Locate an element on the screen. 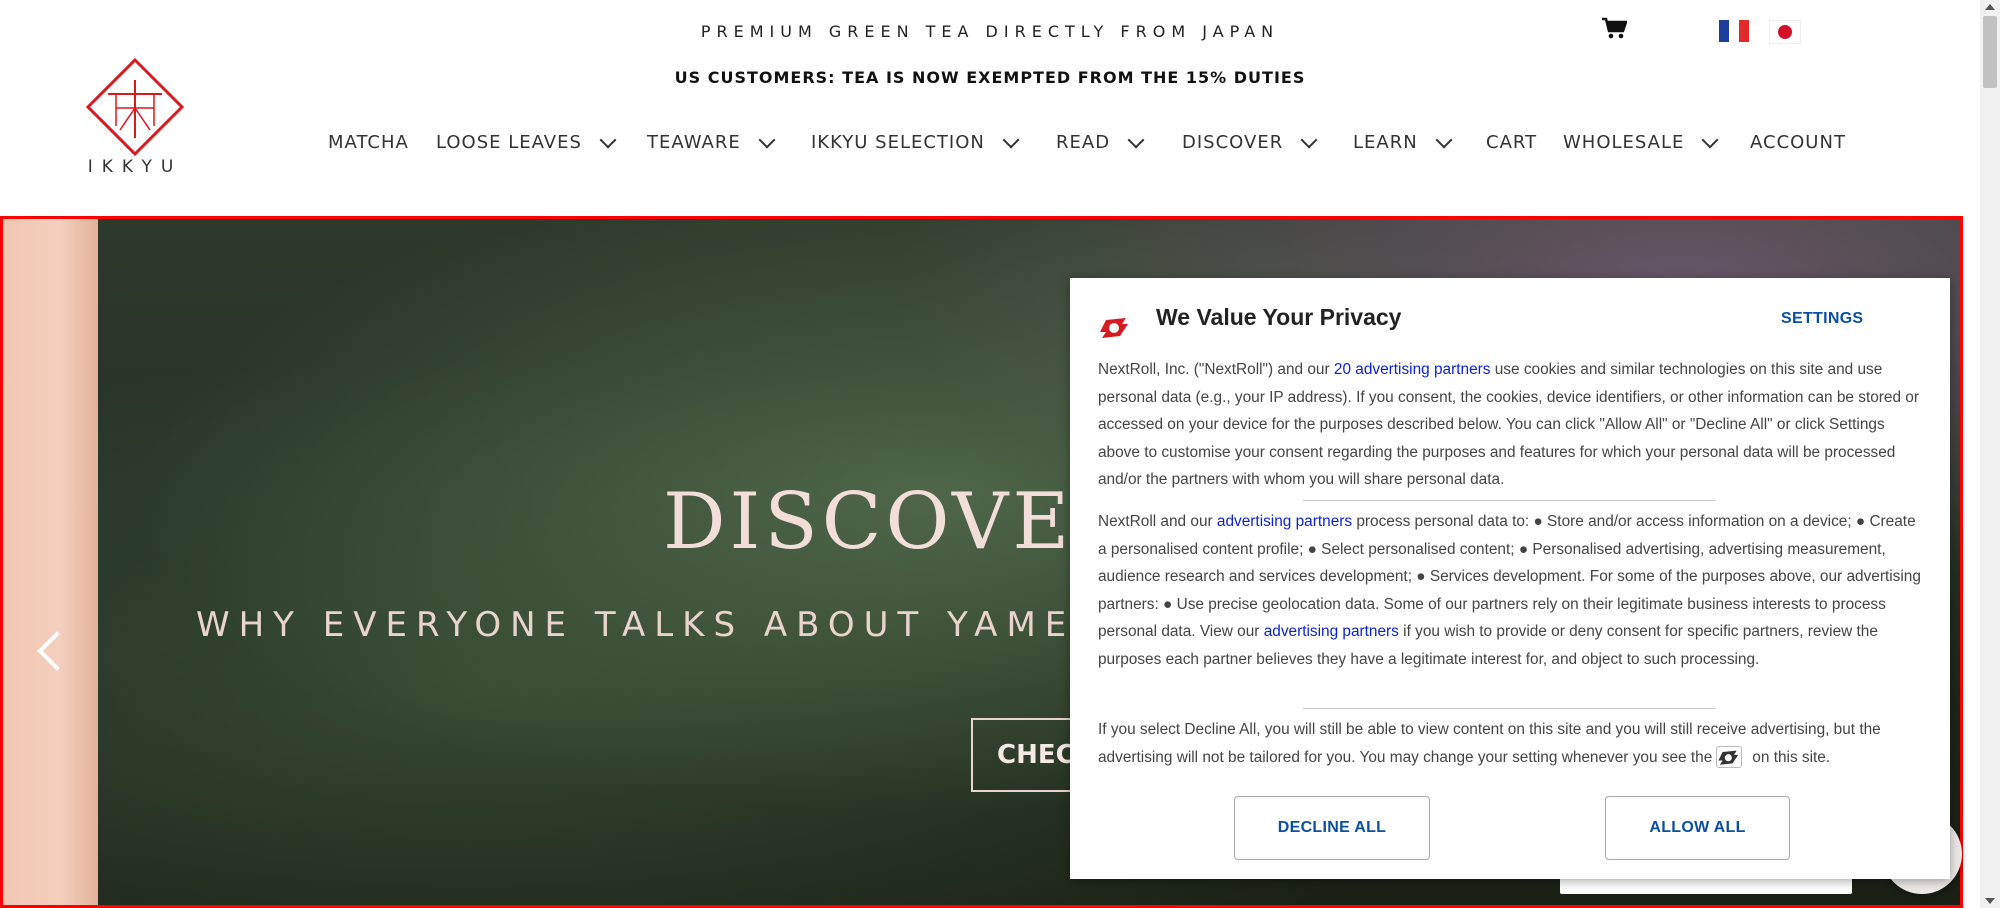 The width and height of the screenshot is (2000, 908). nav-item-loose-leaves: LOOSE LEAVES is located at coordinates (526, 142).